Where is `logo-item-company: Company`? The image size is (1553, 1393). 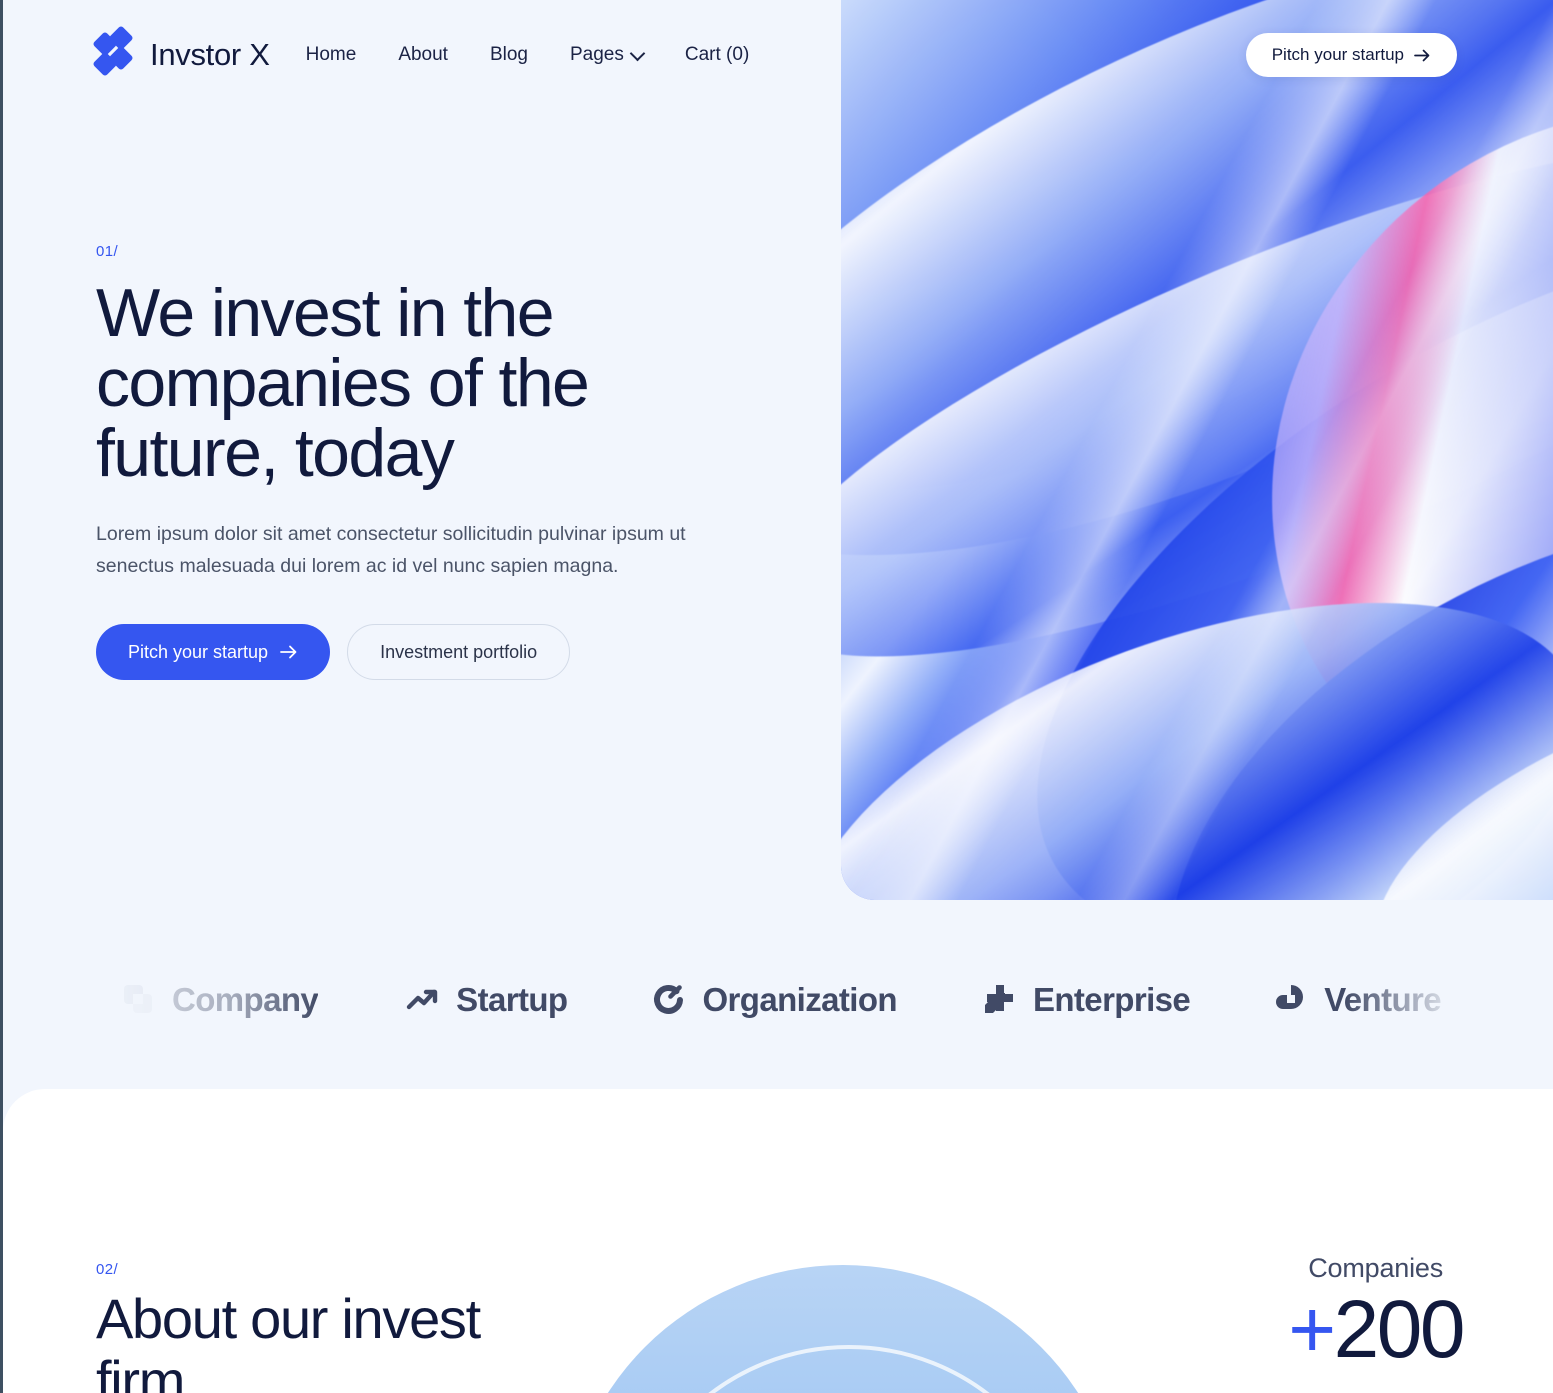
logo-item-company: Company is located at coordinates (220, 1000).